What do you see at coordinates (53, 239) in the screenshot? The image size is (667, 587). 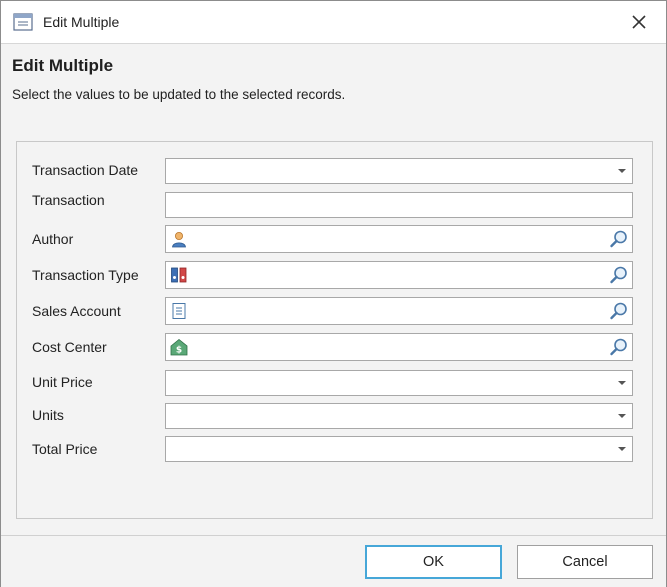 I see `author-label: Author` at bounding box center [53, 239].